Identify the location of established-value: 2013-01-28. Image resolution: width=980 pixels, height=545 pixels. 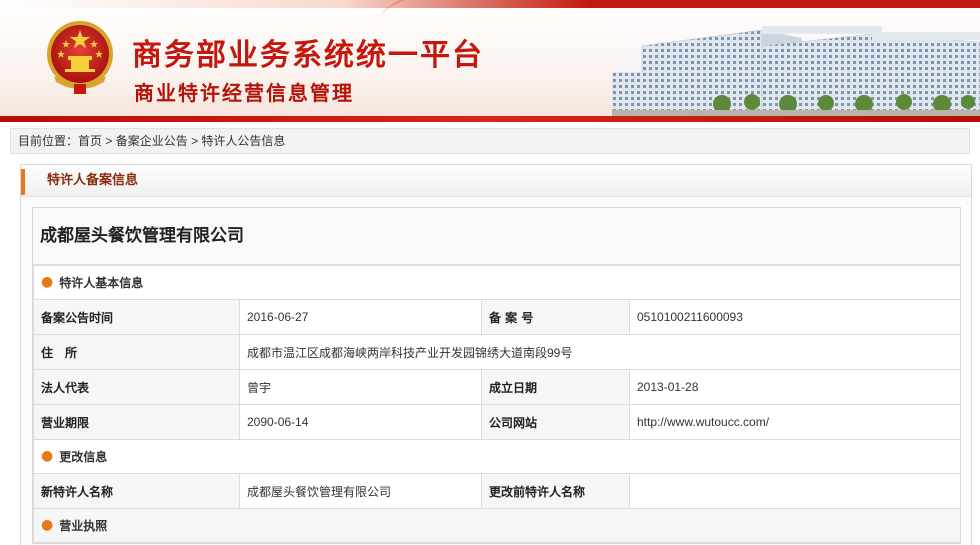
(795, 387).